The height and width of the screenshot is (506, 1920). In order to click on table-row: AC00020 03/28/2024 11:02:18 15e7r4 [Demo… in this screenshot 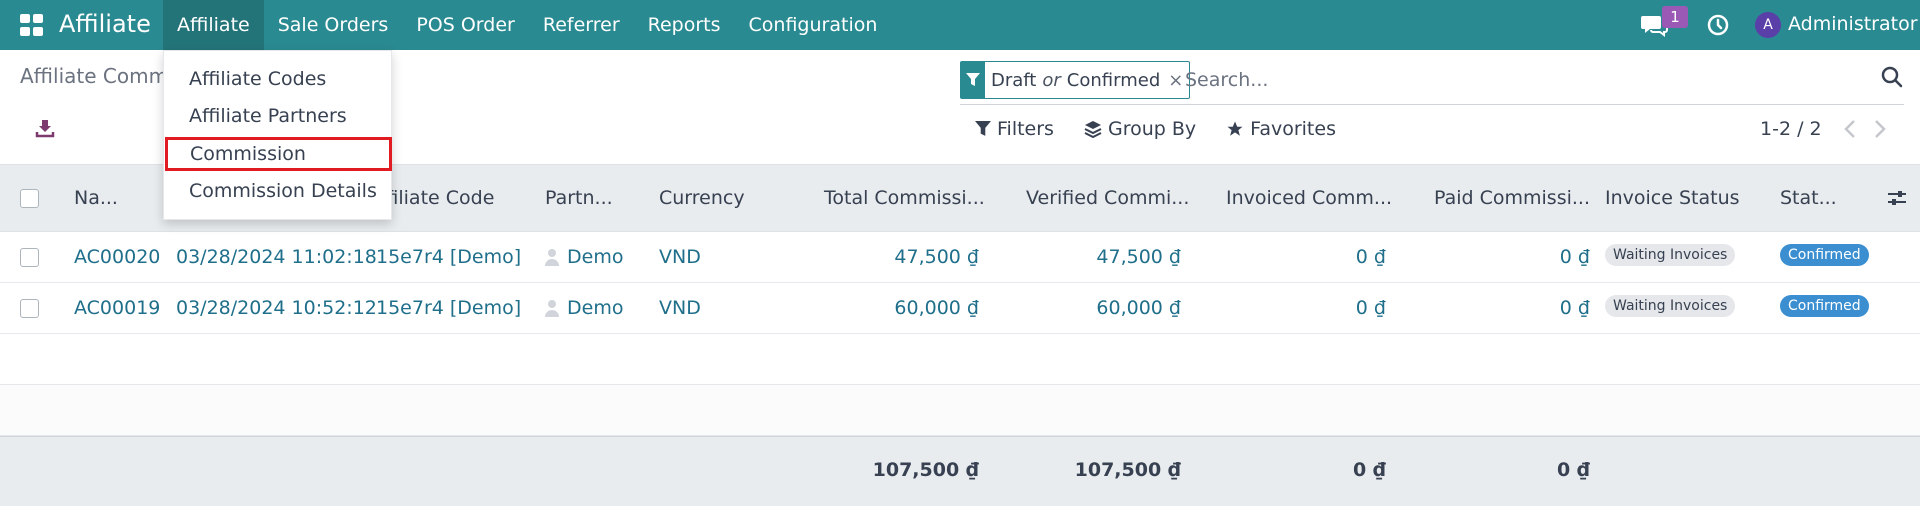, I will do `click(960, 257)`.